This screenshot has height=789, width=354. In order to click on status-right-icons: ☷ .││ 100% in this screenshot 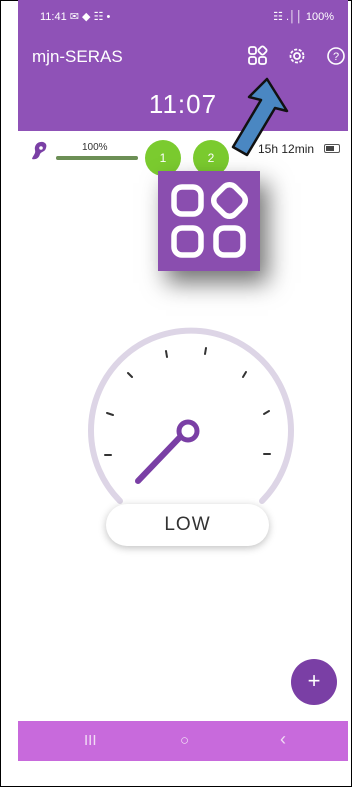, I will do `click(303, 17)`.